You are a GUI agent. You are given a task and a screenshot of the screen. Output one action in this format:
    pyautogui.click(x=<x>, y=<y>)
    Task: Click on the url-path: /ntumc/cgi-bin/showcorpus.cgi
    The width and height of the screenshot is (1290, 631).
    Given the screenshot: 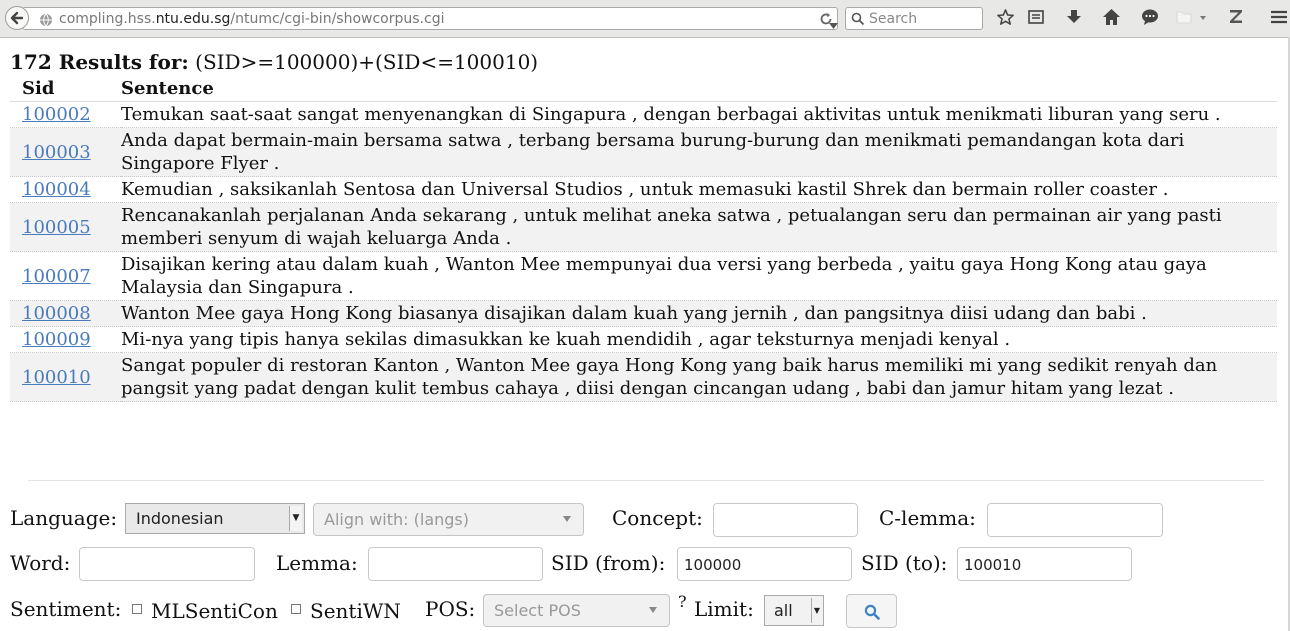 What is the action you would take?
    pyautogui.click(x=337, y=19)
    